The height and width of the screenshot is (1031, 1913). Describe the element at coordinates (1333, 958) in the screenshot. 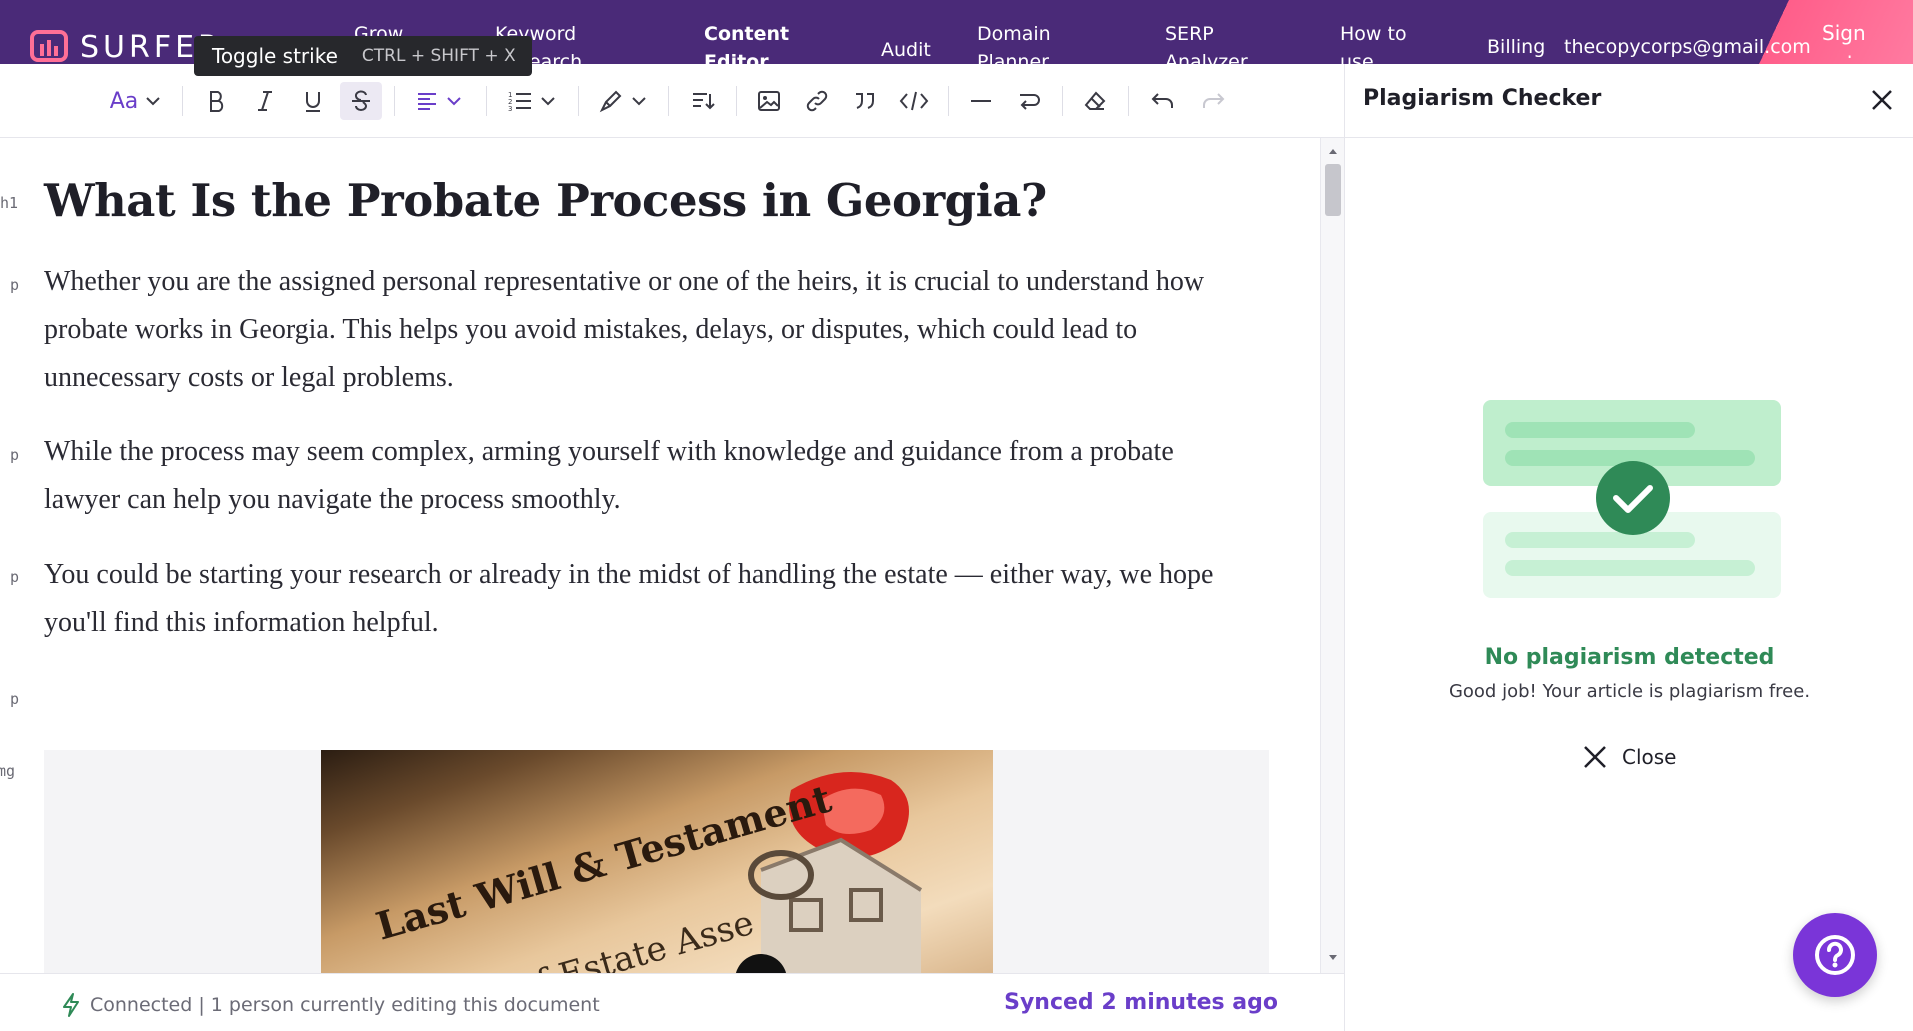

I see `scroll-down-arrow-icon` at that location.